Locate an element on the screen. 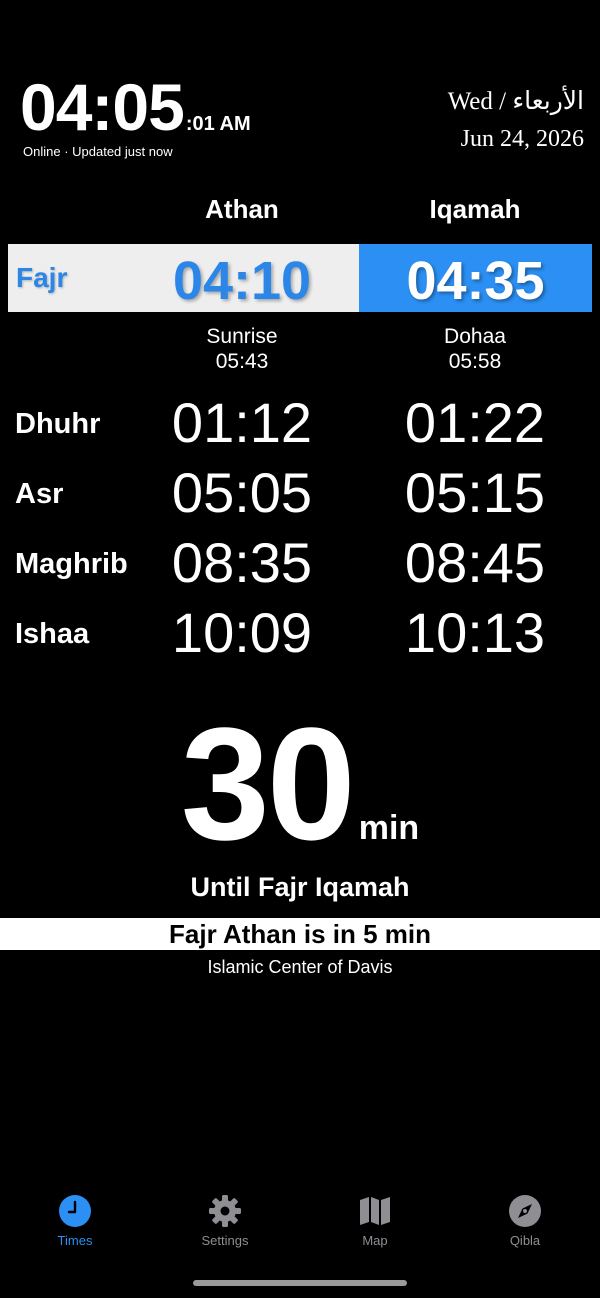  column-header-iqamah: Iqamah is located at coordinates (475, 209).